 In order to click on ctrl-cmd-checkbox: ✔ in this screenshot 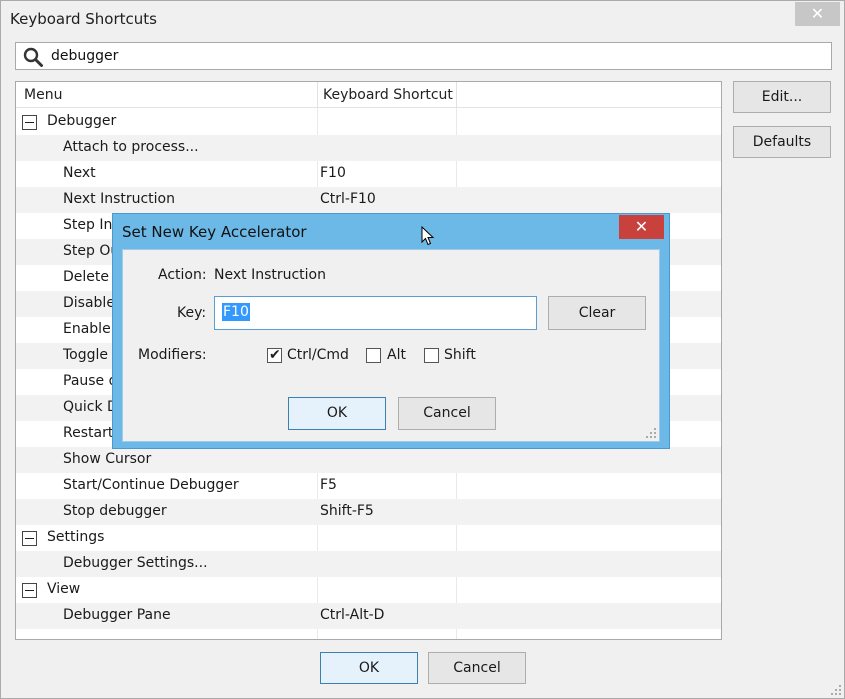, I will do `click(274, 355)`.